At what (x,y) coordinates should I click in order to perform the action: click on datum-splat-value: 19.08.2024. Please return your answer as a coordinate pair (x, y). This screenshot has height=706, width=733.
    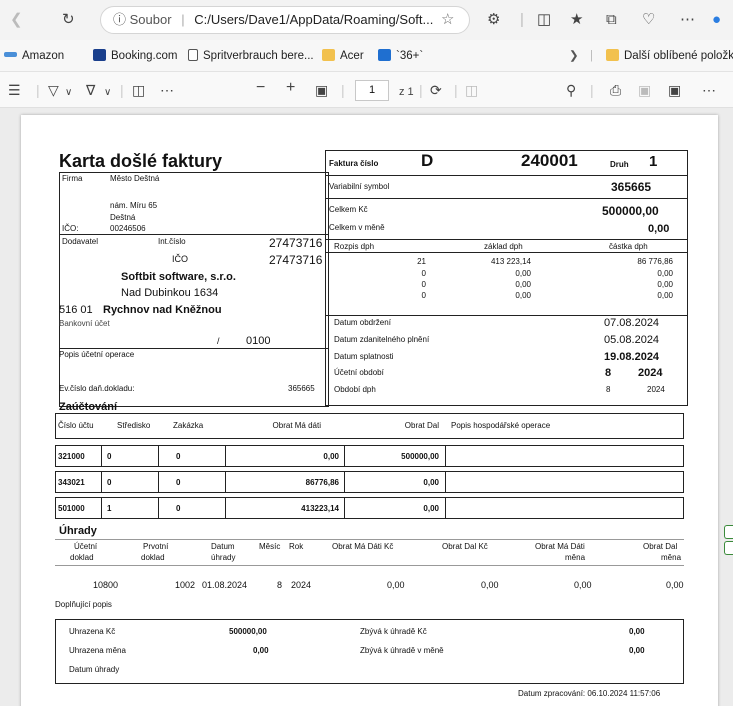
    Looking at the image, I should click on (632, 357).